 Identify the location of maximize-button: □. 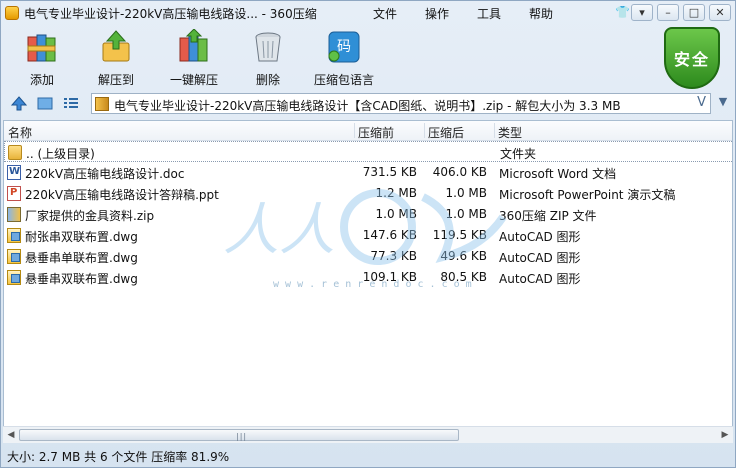
(694, 12).